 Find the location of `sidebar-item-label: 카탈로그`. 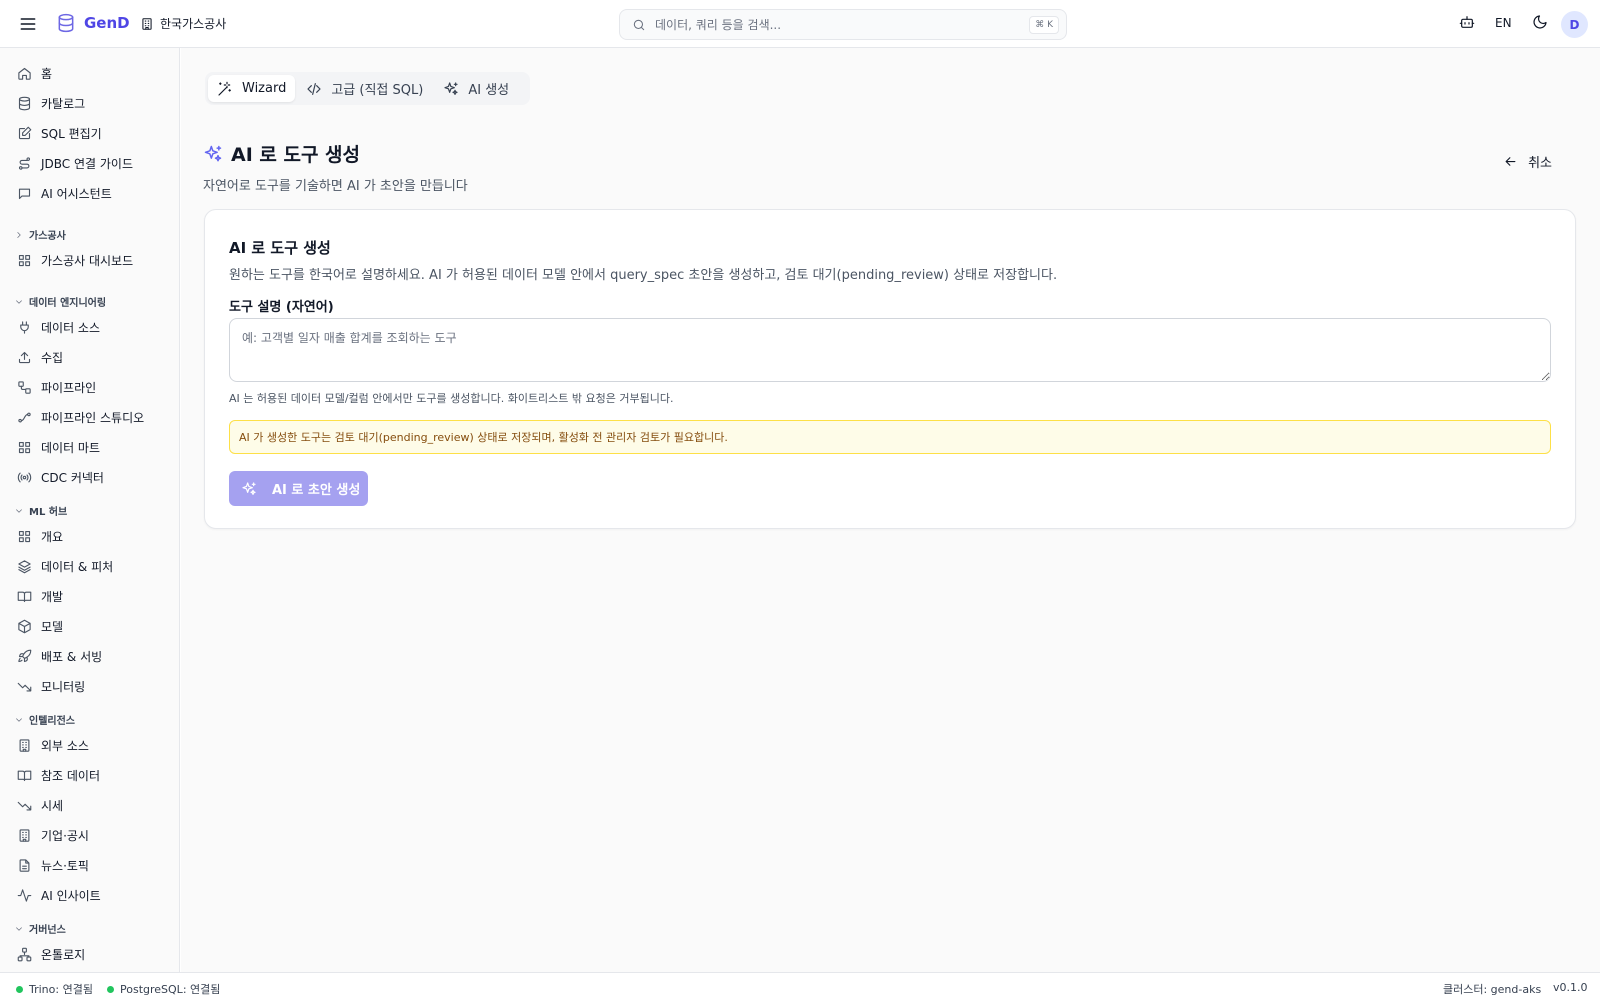

sidebar-item-label: 카탈로그 is located at coordinates (63, 103).